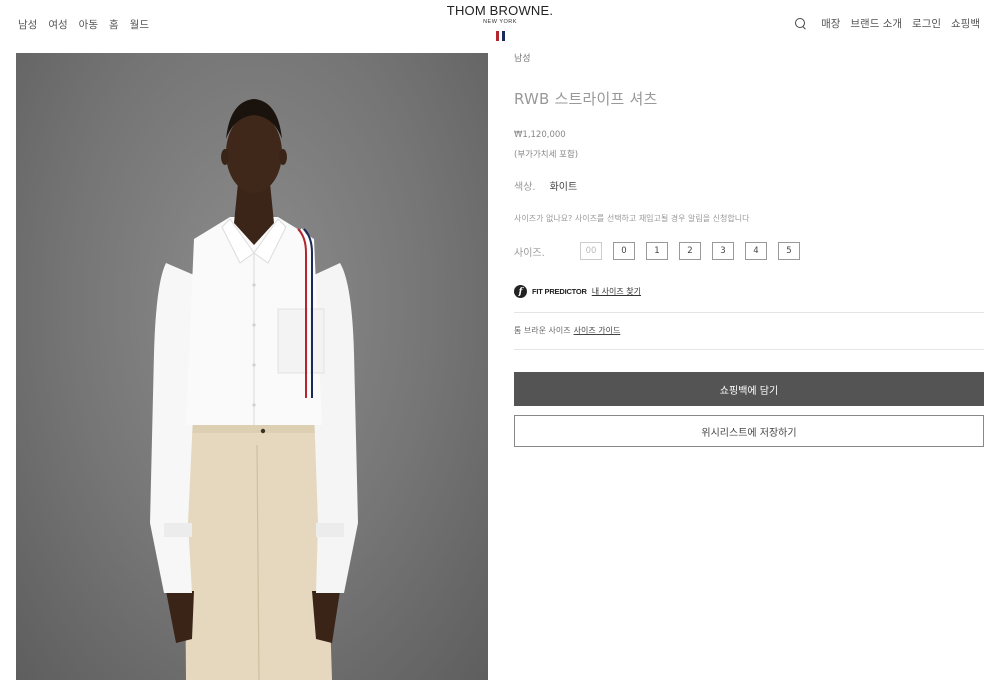 This screenshot has height=680, width=1000. What do you see at coordinates (563, 187) in the screenshot?
I see `color-value: 화이트` at bounding box center [563, 187].